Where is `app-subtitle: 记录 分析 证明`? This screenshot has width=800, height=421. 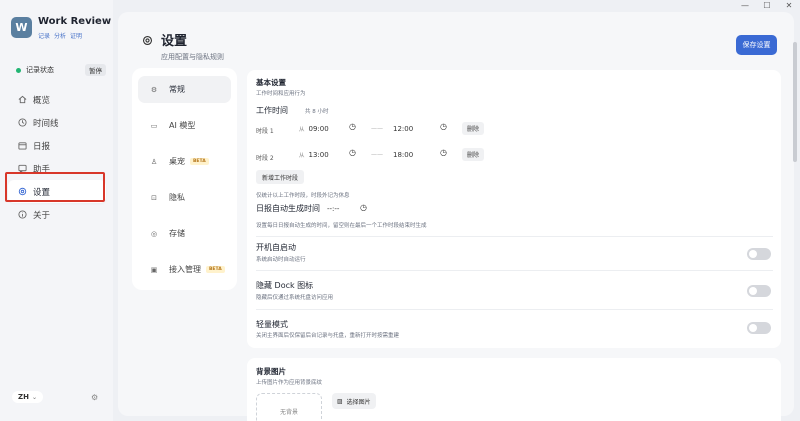 app-subtitle: 记录 分析 证明 is located at coordinates (60, 35).